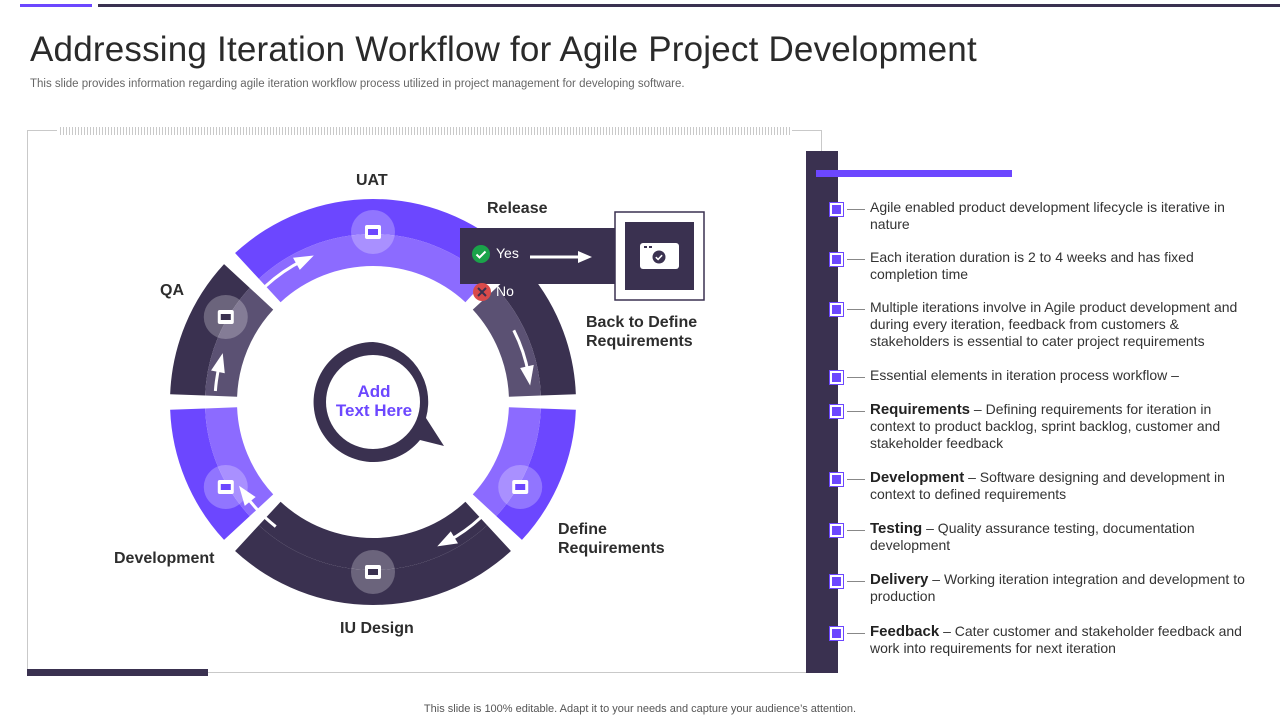 This screenshot has height=720, width=1280. I want to click on stage-label-qa: QA, so click(172, 290).